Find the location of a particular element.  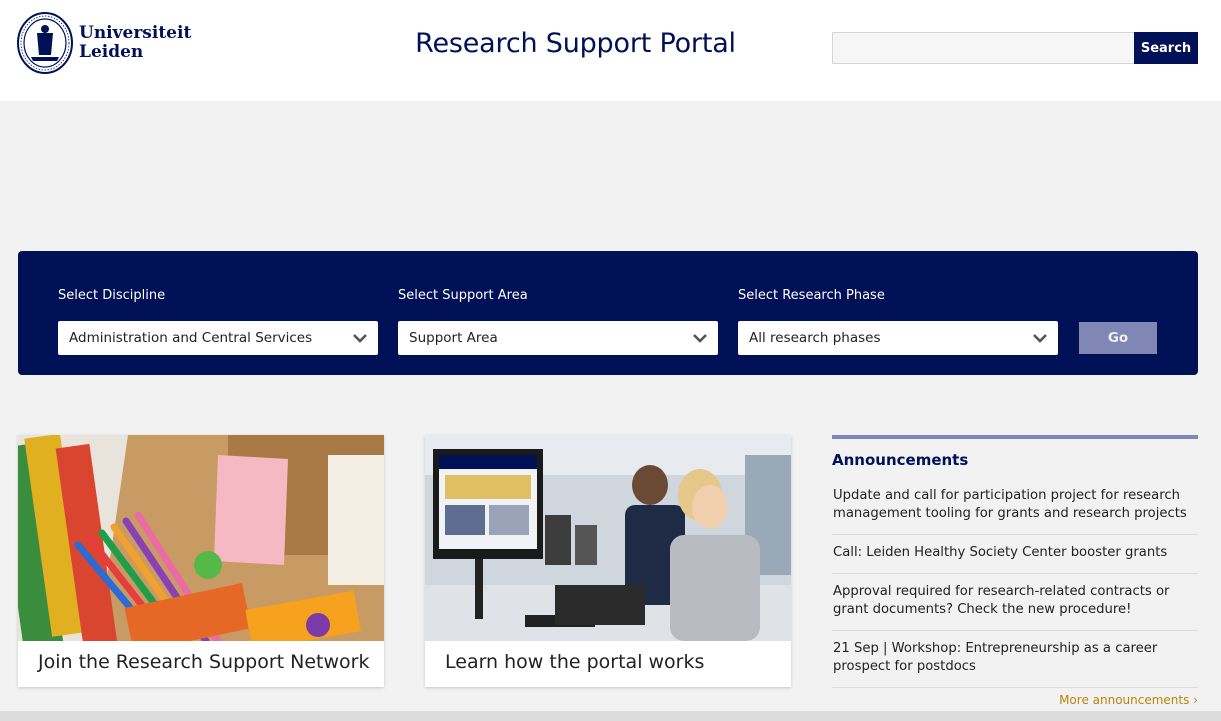

card-learn-portal: Learn how the portal works is located at coordinates (608, 561).